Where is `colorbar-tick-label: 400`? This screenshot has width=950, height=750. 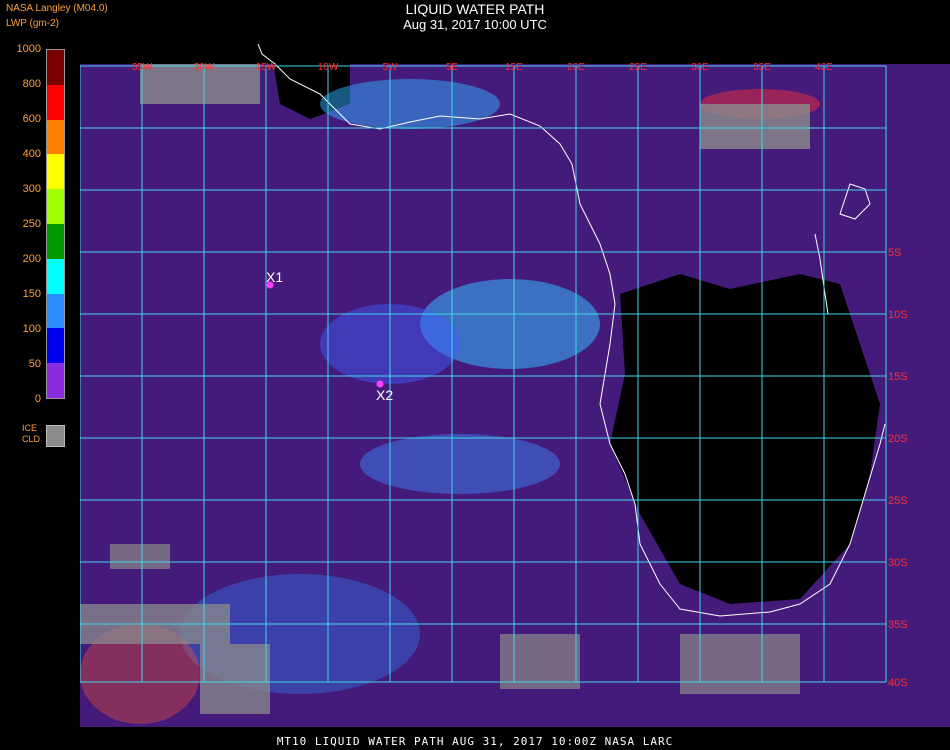
colorbar-tick-label: 400 is located at coordinates (31, 154).